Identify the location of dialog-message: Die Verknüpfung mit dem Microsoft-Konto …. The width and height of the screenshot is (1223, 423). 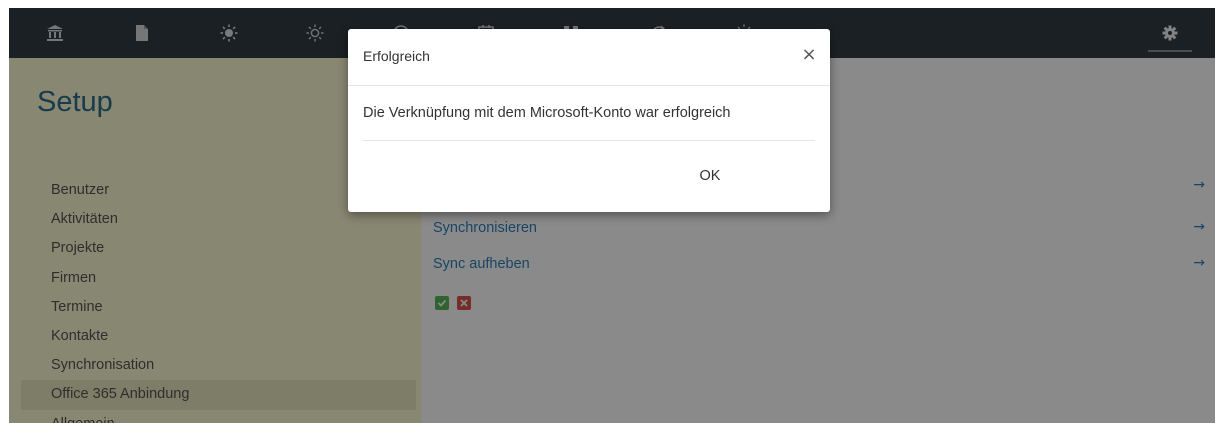
(547, 113).